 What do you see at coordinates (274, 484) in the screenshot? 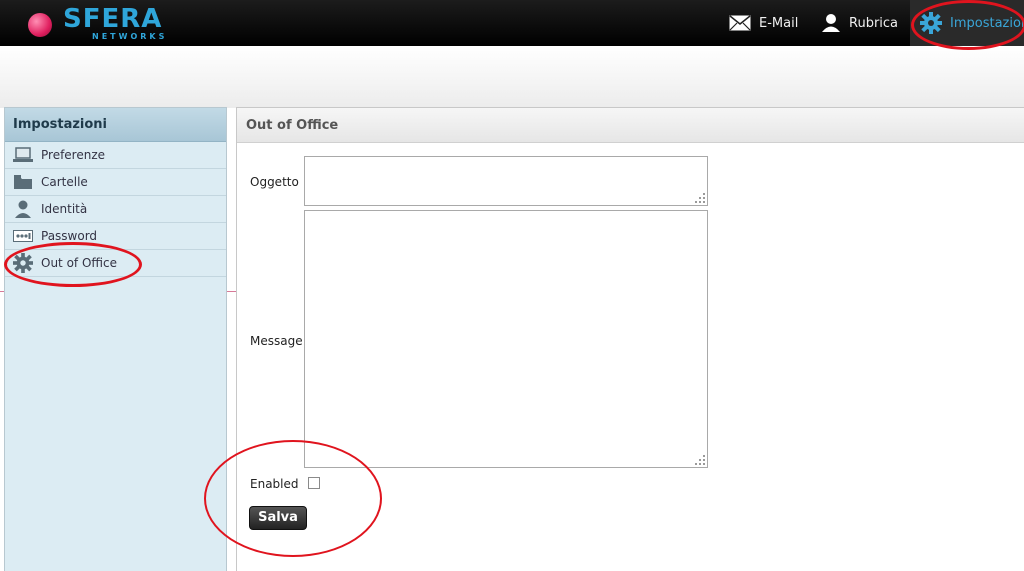
I see `enabled-label: Enabled` at bounding box center [274, 484].